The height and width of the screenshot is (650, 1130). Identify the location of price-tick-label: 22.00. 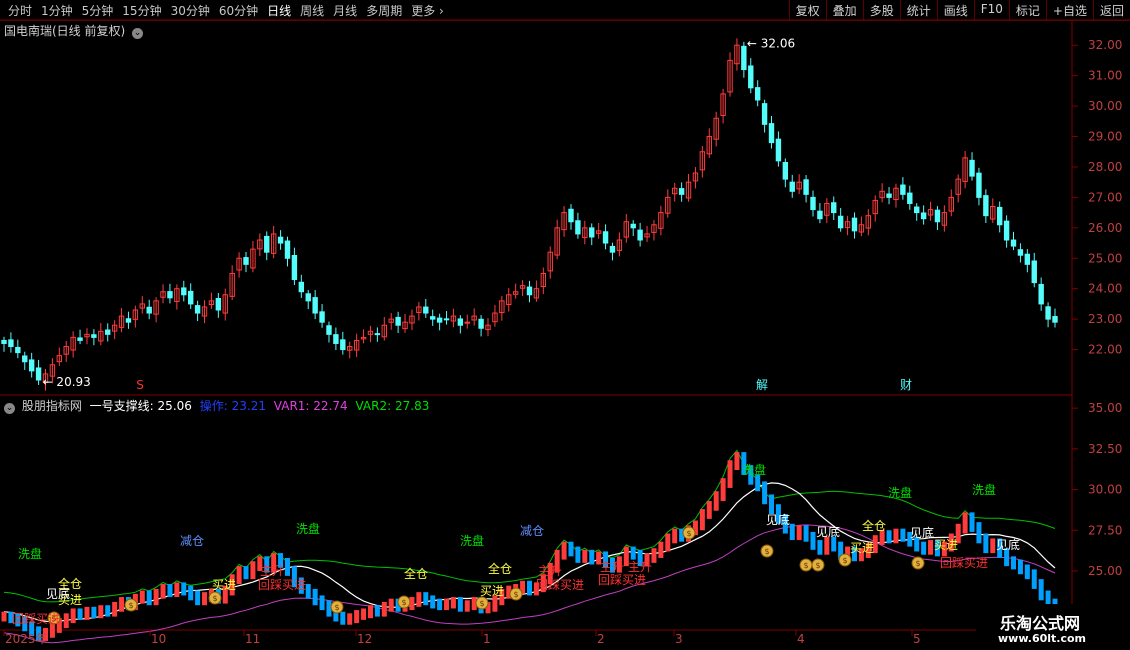
(1105, 350).